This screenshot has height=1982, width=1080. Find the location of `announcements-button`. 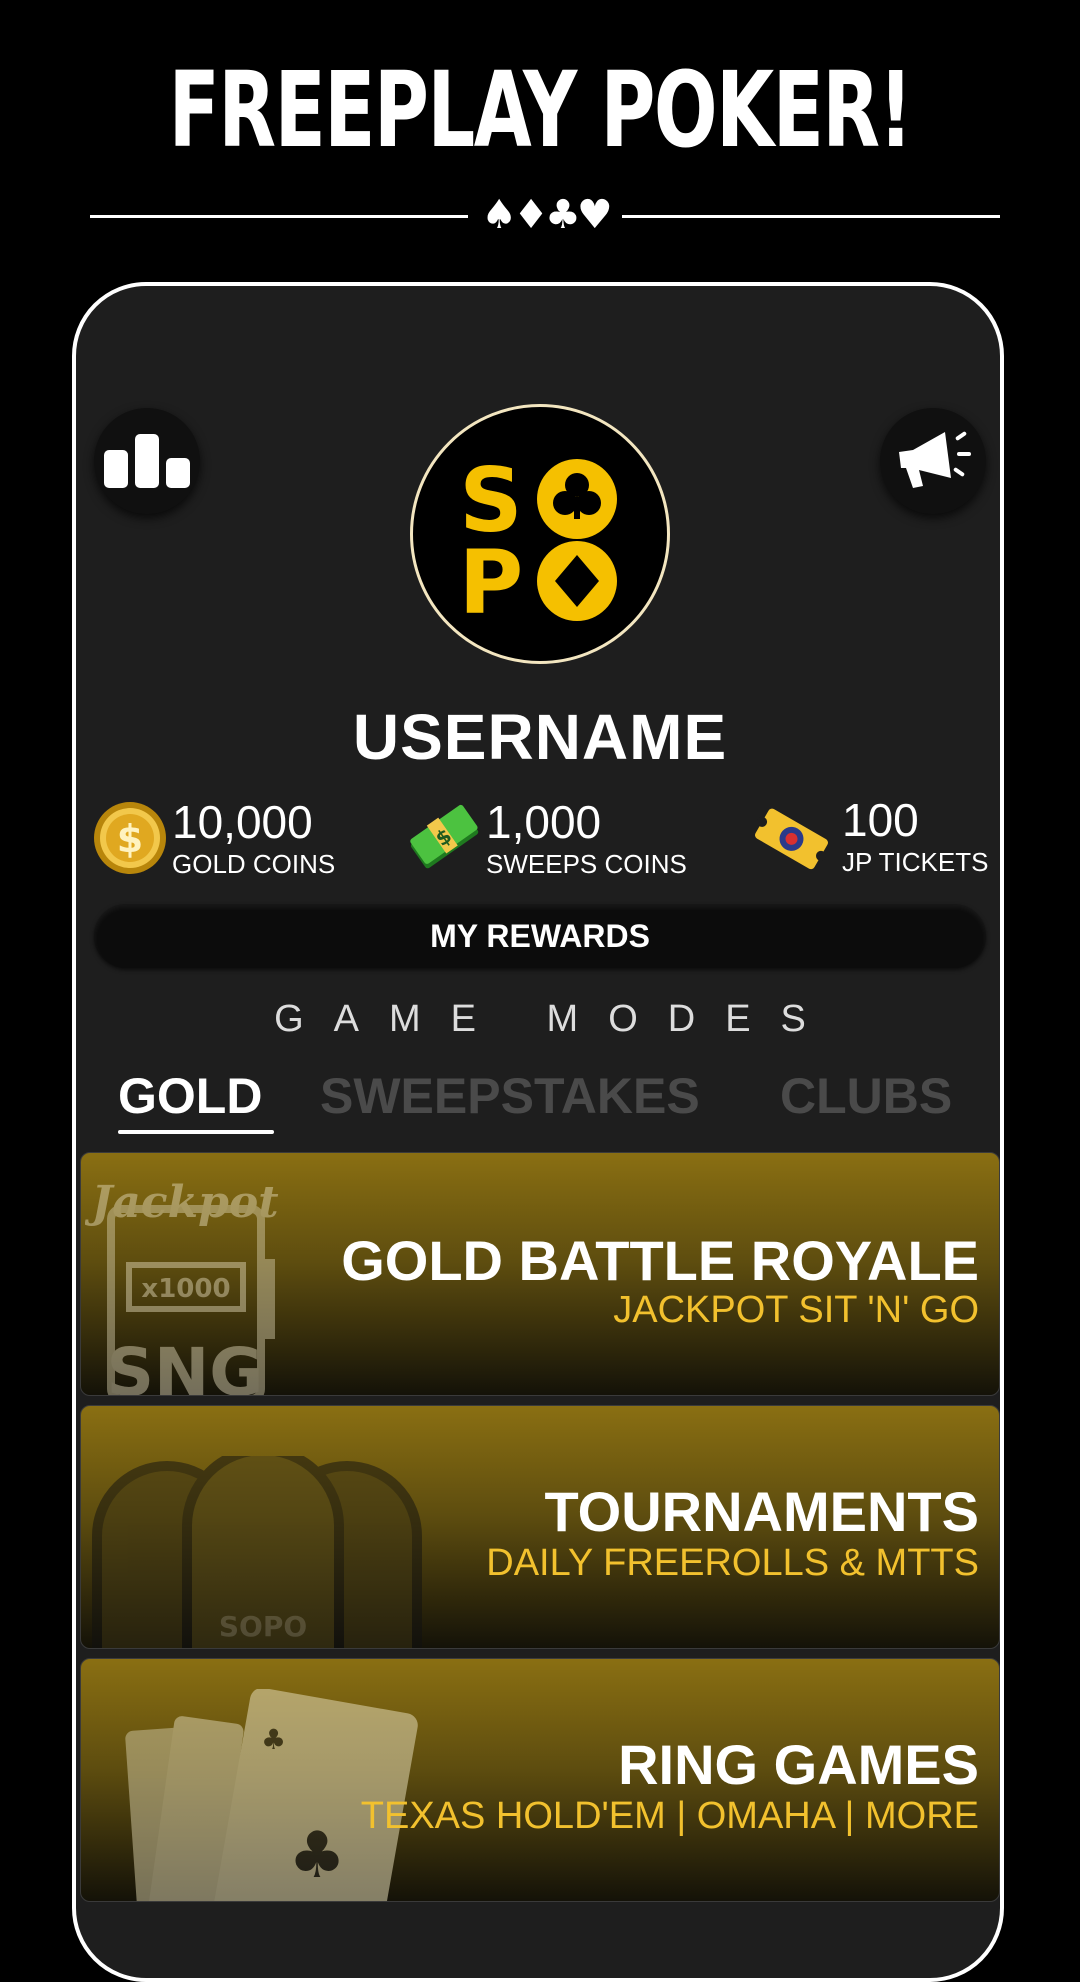

announcements-button is located at coordinates (933, 461).